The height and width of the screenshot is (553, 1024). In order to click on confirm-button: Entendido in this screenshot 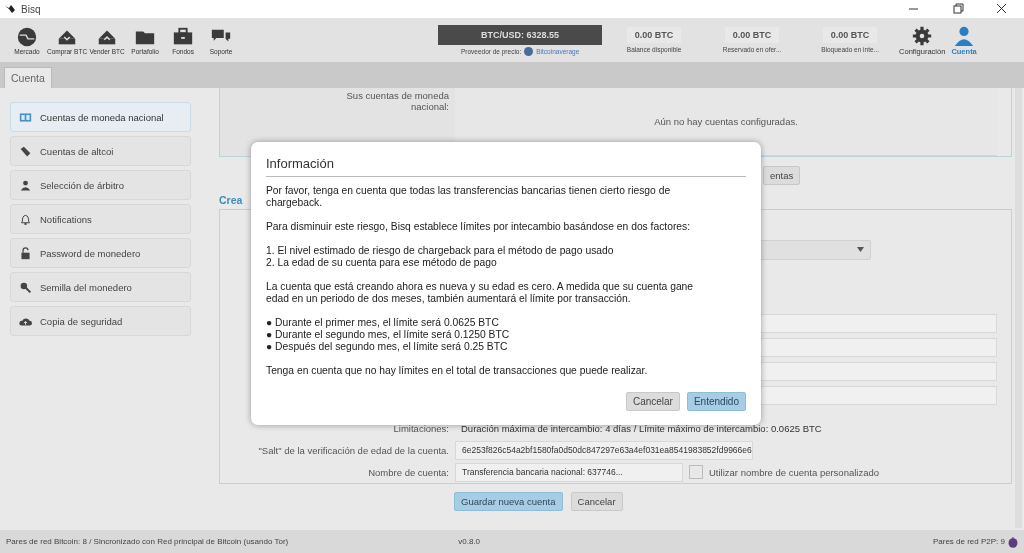, I will do `click(716, 401)`.